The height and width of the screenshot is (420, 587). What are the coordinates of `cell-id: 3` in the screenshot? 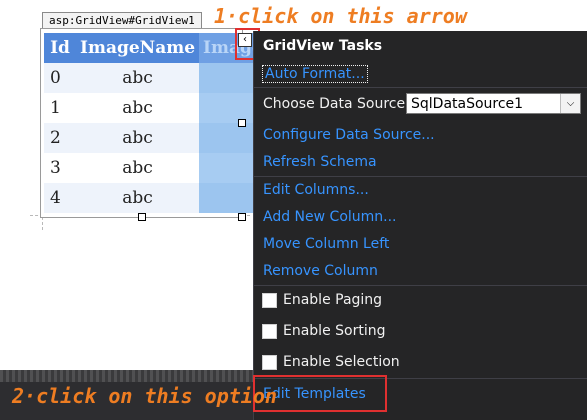 It's located at (60, 168).